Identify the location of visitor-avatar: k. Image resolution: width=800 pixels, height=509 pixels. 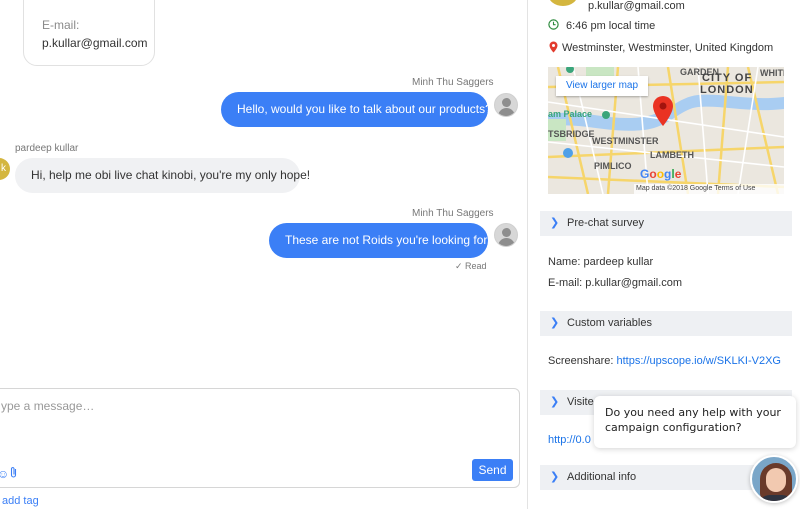
(5, 169).